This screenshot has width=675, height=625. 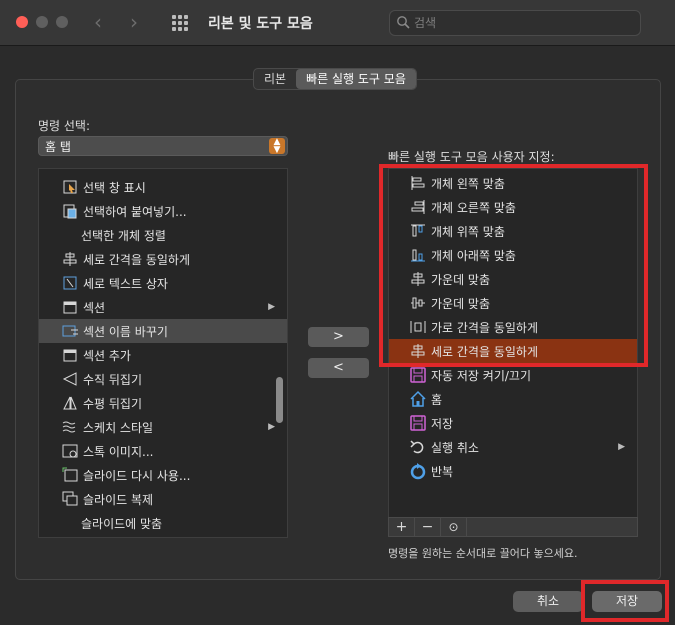 I want to click on list-item: 개체 아래쪽 맞춤, so click(x=513, y=255).